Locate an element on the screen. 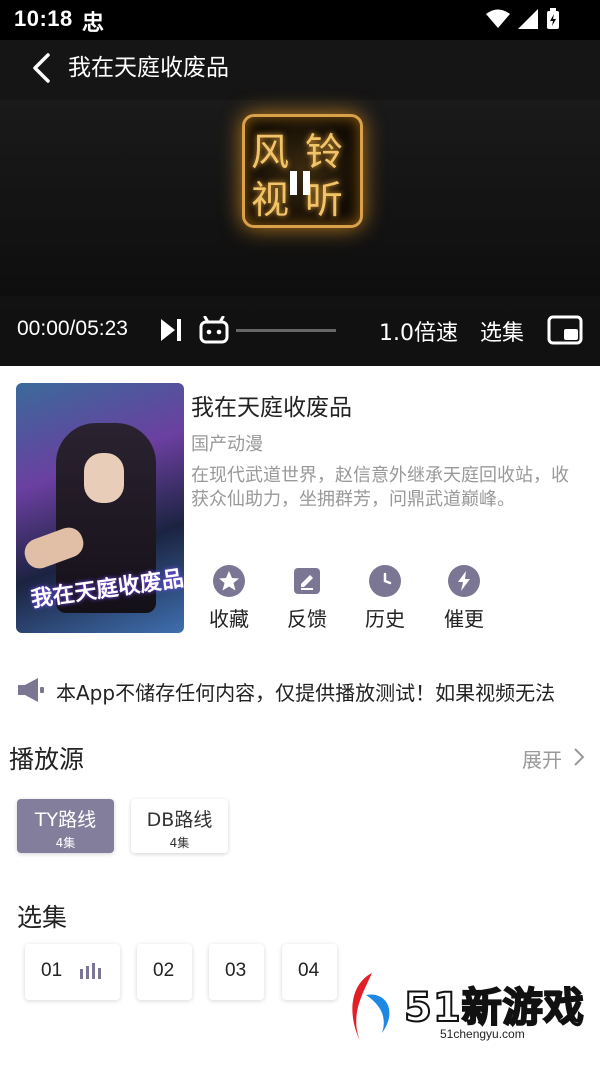 The image size is (600, 1066). episode-item: 03 is located at coordinates (236, 972).